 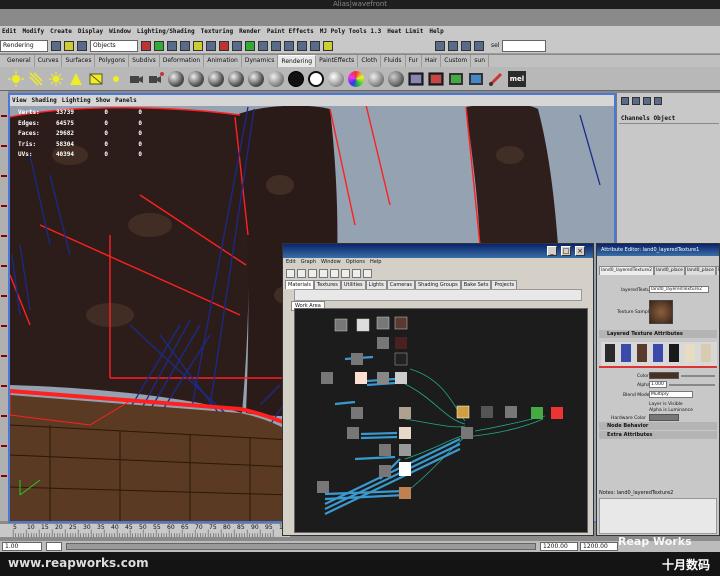 What do you see at coordinates (236, 78) in the screenshot?
I see `lambert-material-icon` at bounding box center [236, 78].